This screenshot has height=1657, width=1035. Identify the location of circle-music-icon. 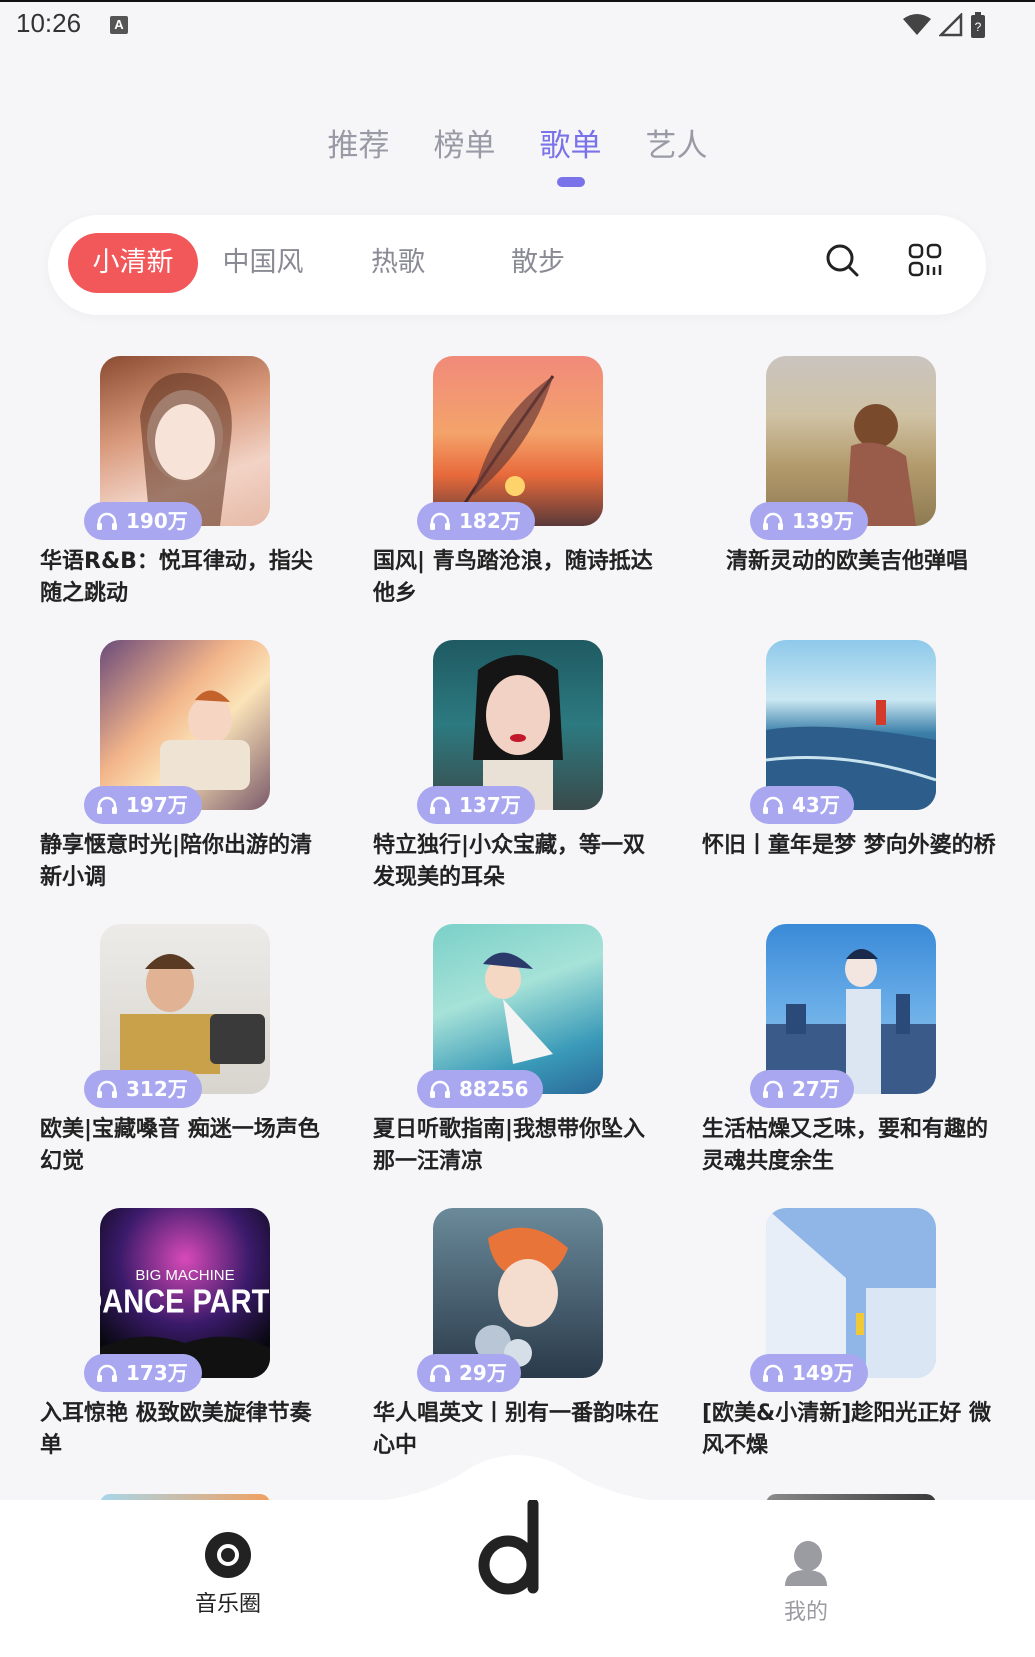
(228, 1555).